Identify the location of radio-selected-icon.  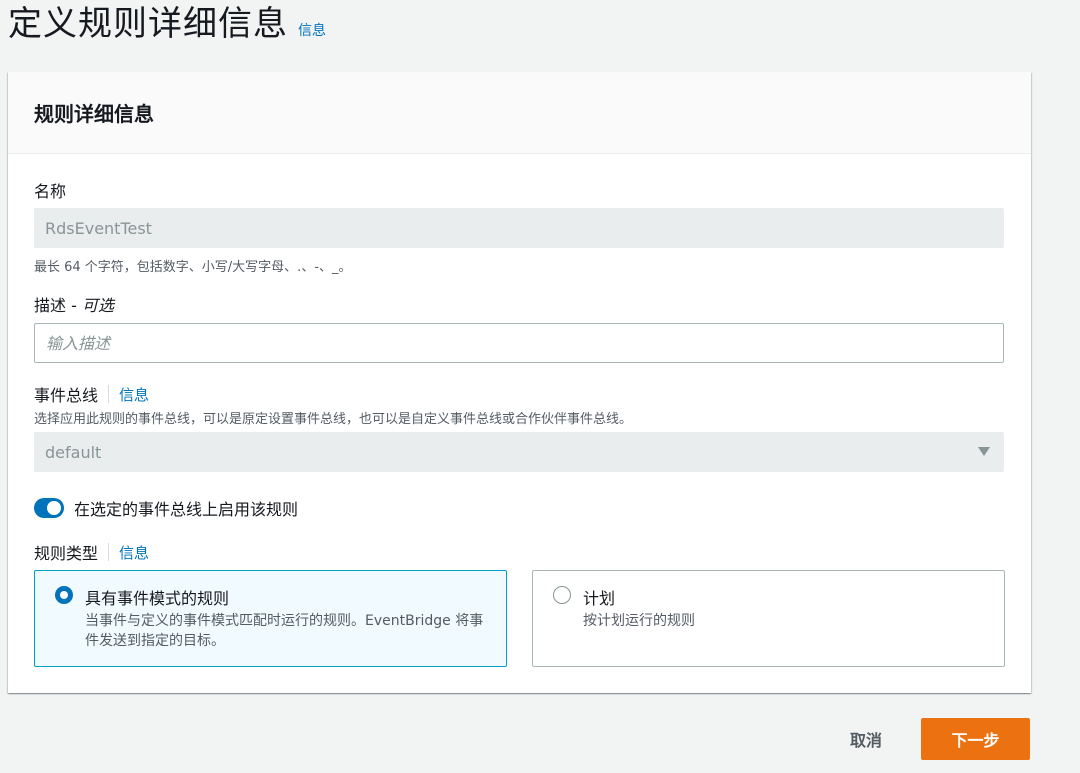
(64, 595).